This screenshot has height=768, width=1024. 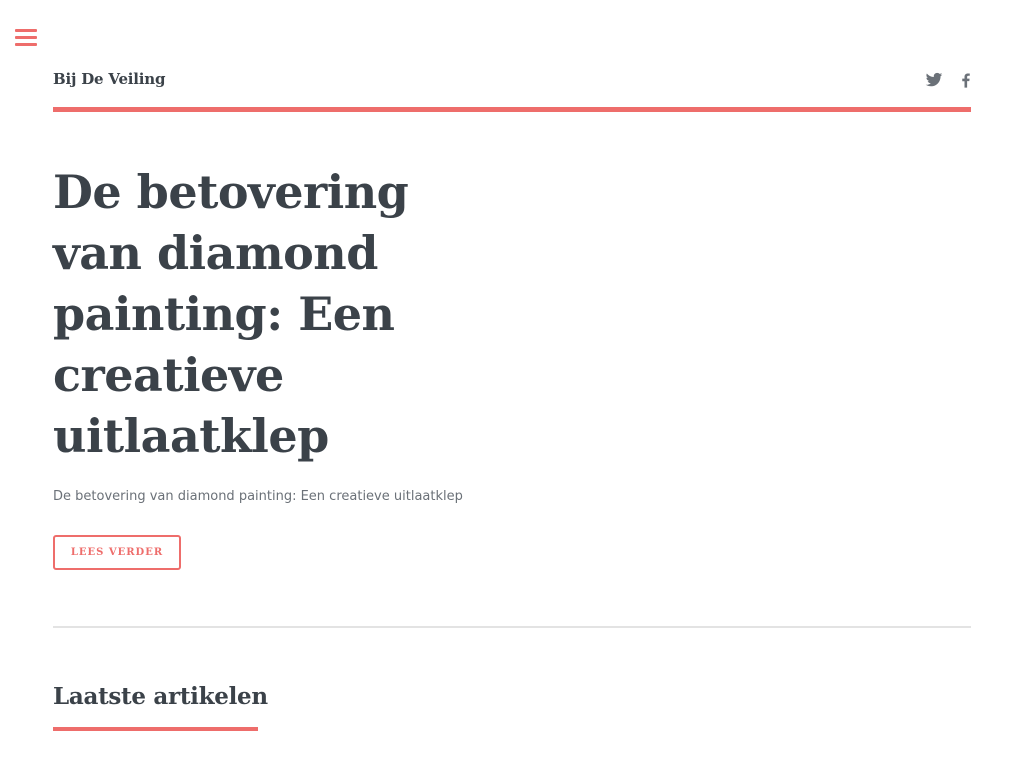 I want to click on read-more-button: LEES VERDER, so click(x=117, y=552).